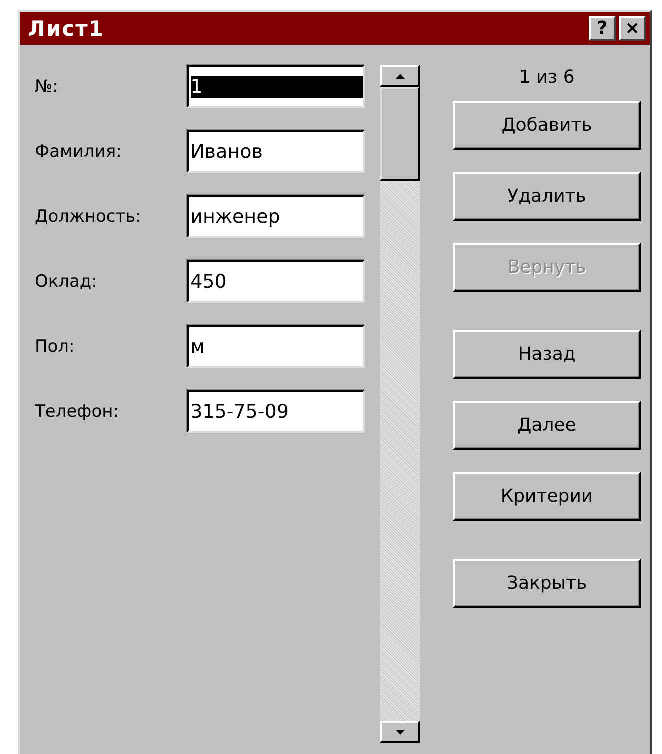 The height and width of the screenshot is (754, 662). What do you see at coordinates (275, 151) in the screenshot?
I see `input-field: Иванов` at bounding box center [275, 151].